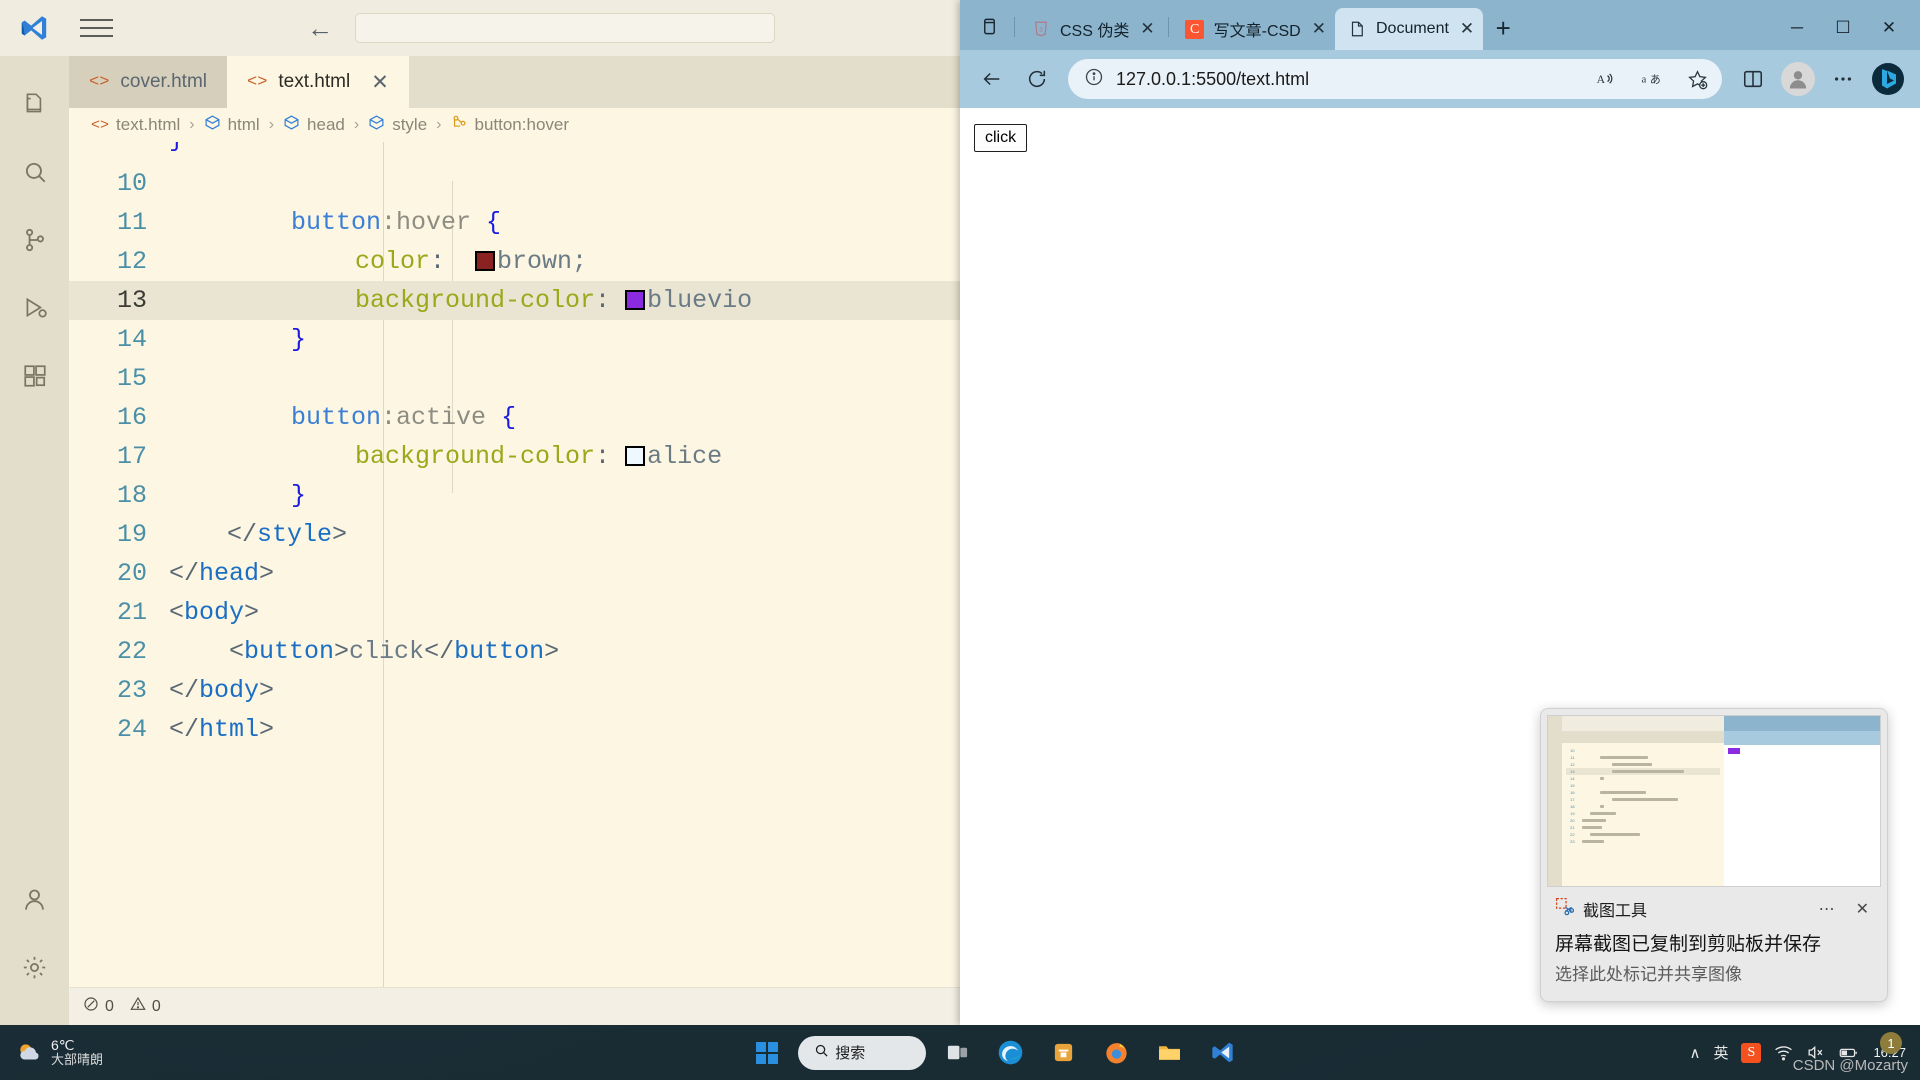  What do you see at coordinates (34, 104) in the screenshot?
I see `sidebar-item-explorer` at bounding box center [34, 104].